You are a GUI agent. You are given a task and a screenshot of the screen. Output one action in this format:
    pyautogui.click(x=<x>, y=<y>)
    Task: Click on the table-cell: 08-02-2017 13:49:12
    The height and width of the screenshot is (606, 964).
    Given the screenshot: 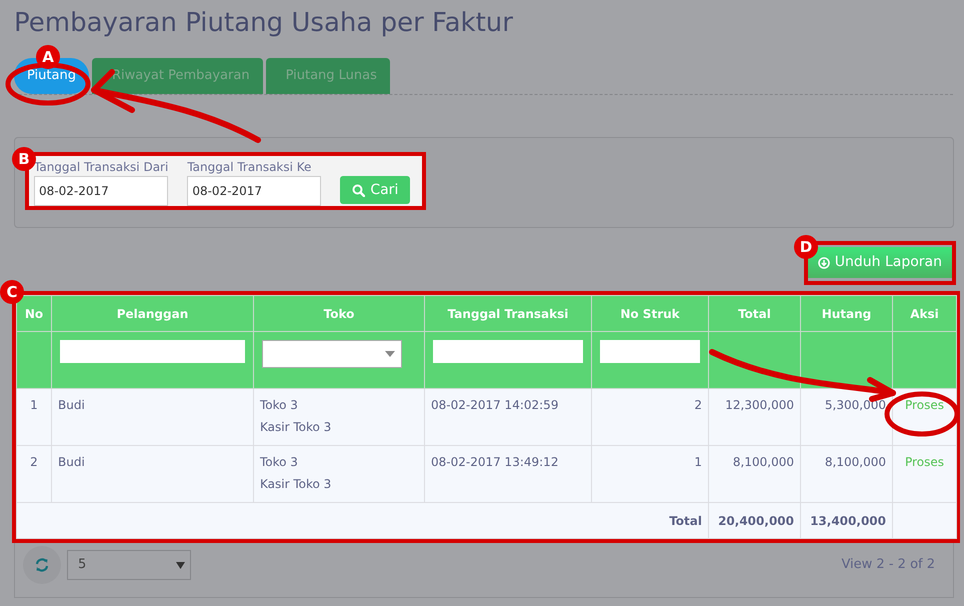 What is the action you would take?
    pyautogui.click(x=508, y=474)
    